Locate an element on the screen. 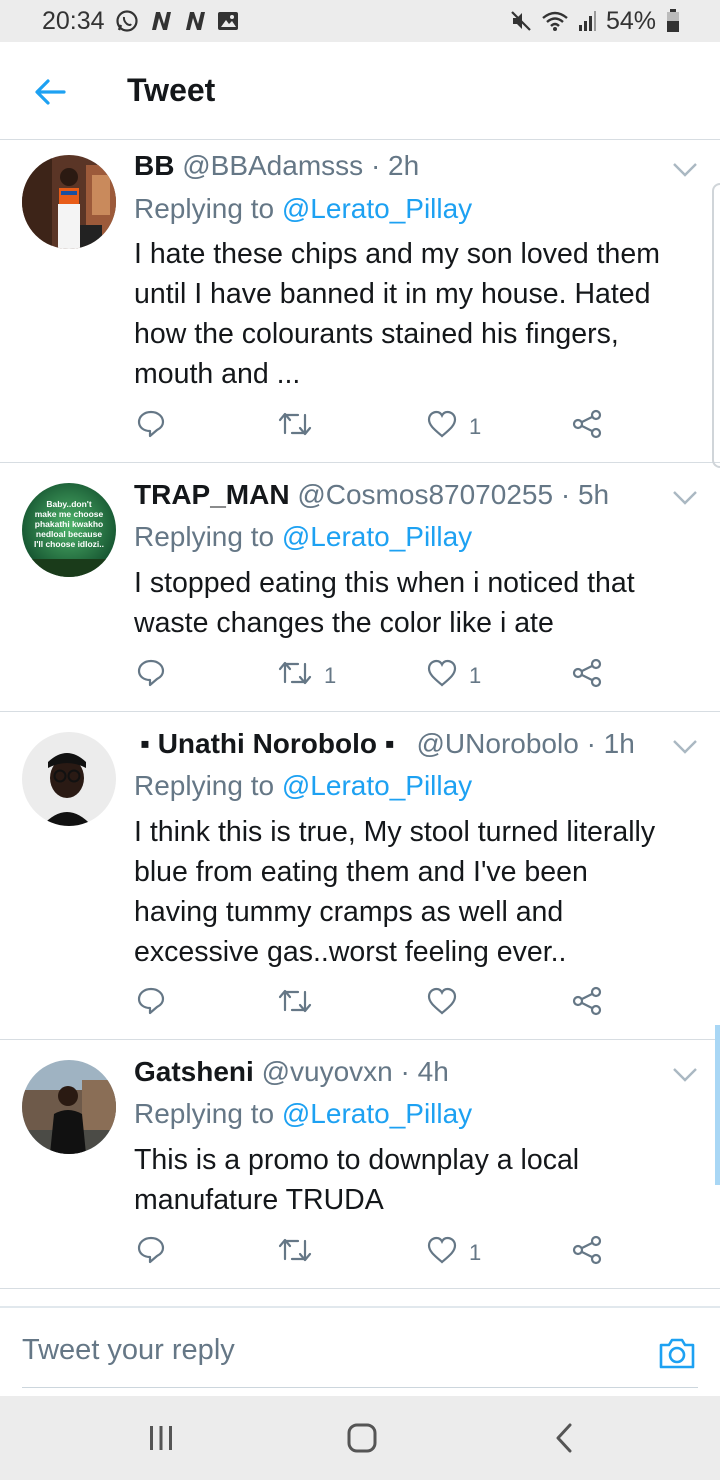 This screenshot has height=1480, width=720. user-name: ▪ Unathi Norobolo ▪ is located at coordinates (267, 743).